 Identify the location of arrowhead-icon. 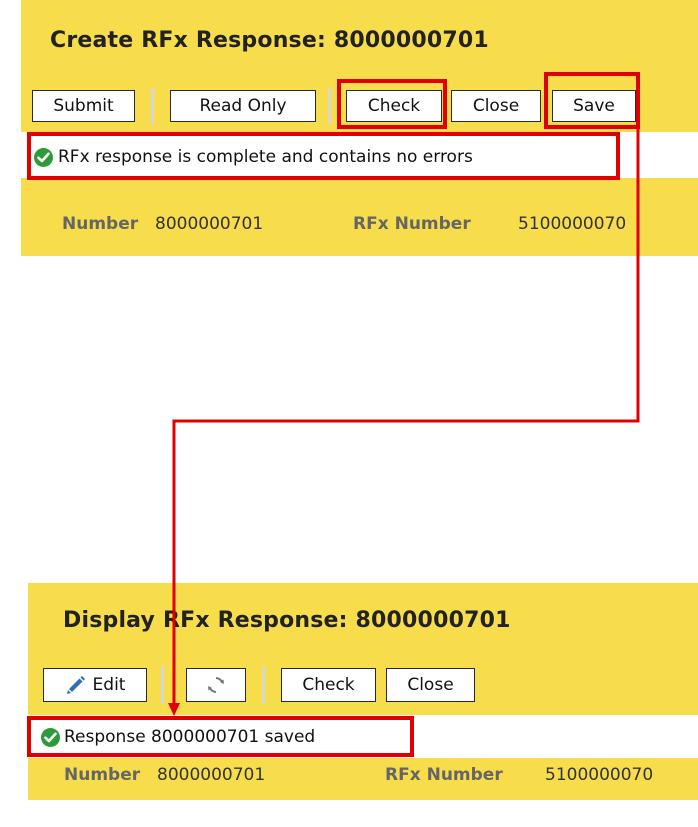
(174, 709).